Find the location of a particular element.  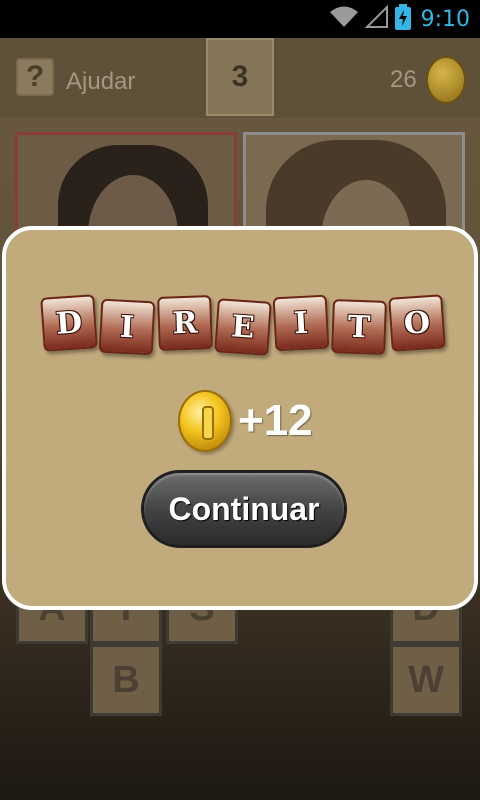

tile-letter: B is located at coordinates (126, 679).